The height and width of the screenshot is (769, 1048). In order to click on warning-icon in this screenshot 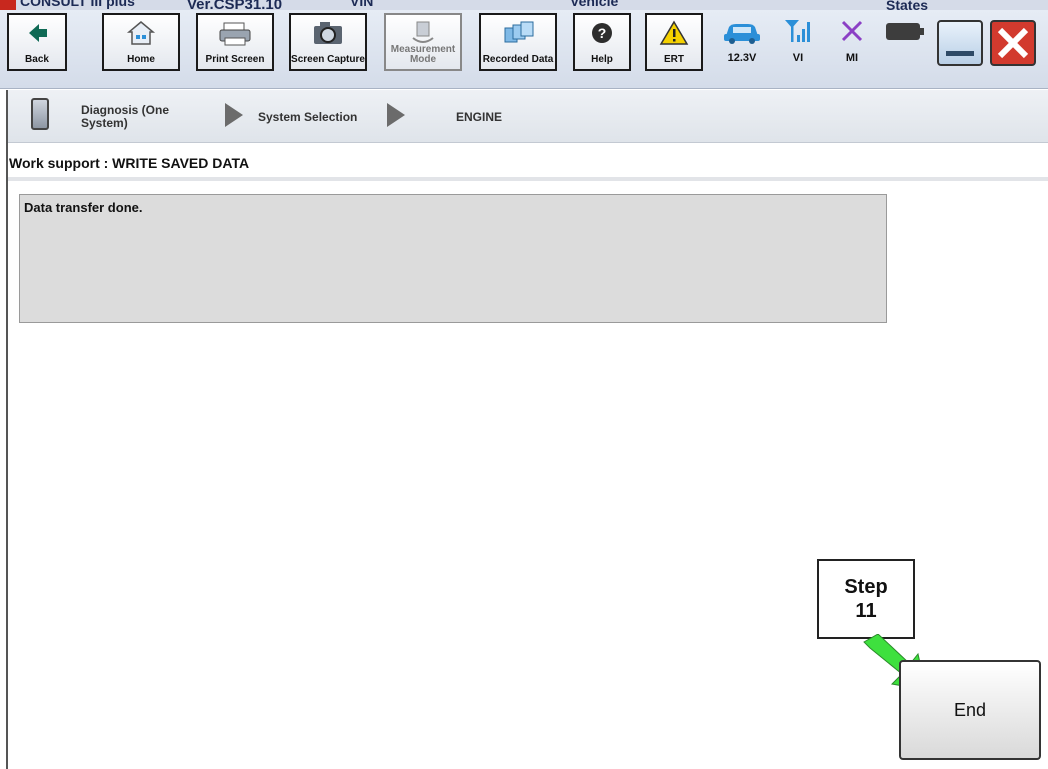, I will do `click(674, 33)`.